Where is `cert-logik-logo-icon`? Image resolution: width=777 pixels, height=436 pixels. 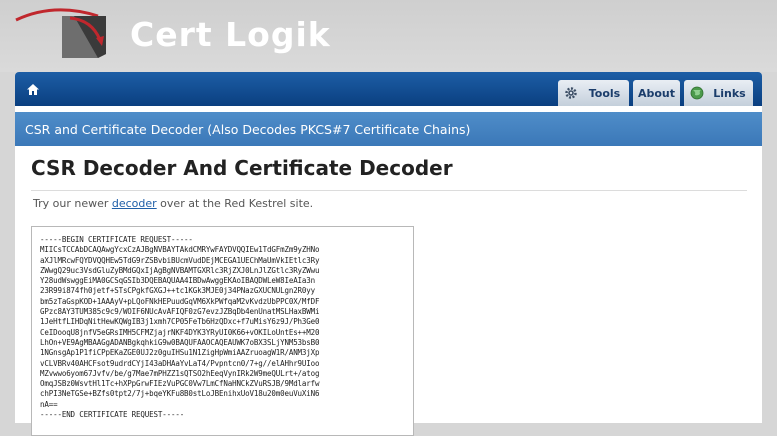
cert-logik-logo-icon is located at coordinates (64, 36).